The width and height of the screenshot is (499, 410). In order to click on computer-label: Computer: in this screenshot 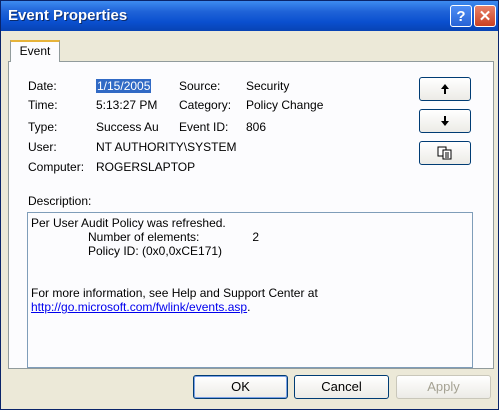, I will do `click(56, 167)`.